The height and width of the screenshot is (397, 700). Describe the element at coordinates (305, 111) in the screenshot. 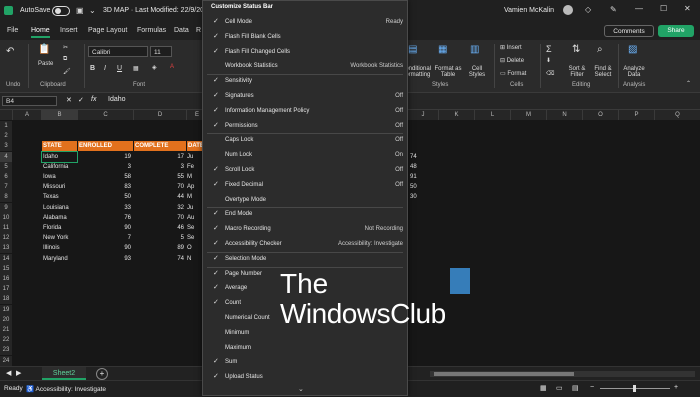

I see `menu-item: ✓ Information Management Policy Off` at that location.